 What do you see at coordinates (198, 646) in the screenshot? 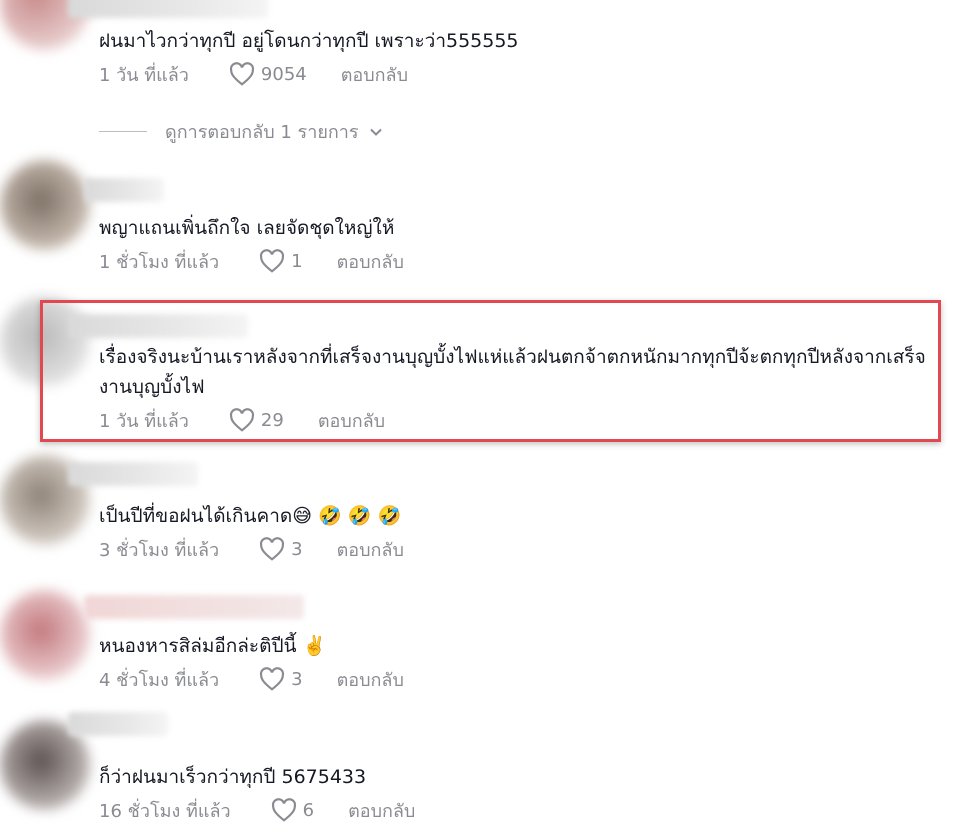
I see `comment-text: หนองหารสิล่มอีกล่ะติปีนี้` at bounding box center [198, 646].